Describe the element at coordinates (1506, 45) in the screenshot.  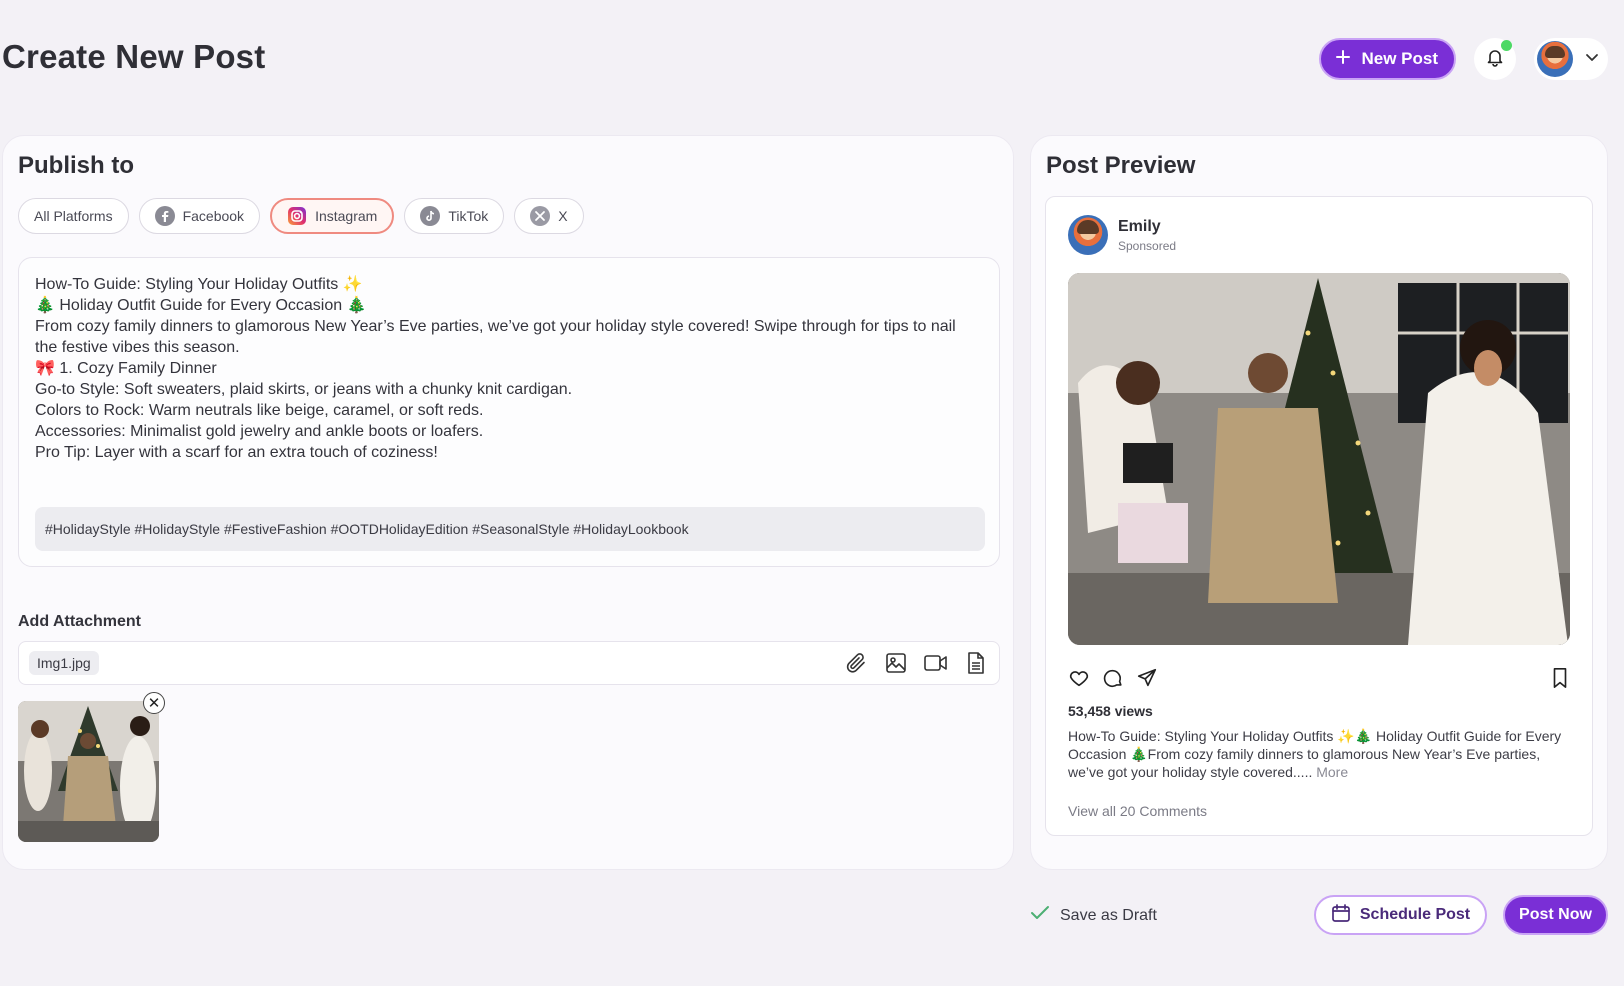
I see `notification-dot` at that location.